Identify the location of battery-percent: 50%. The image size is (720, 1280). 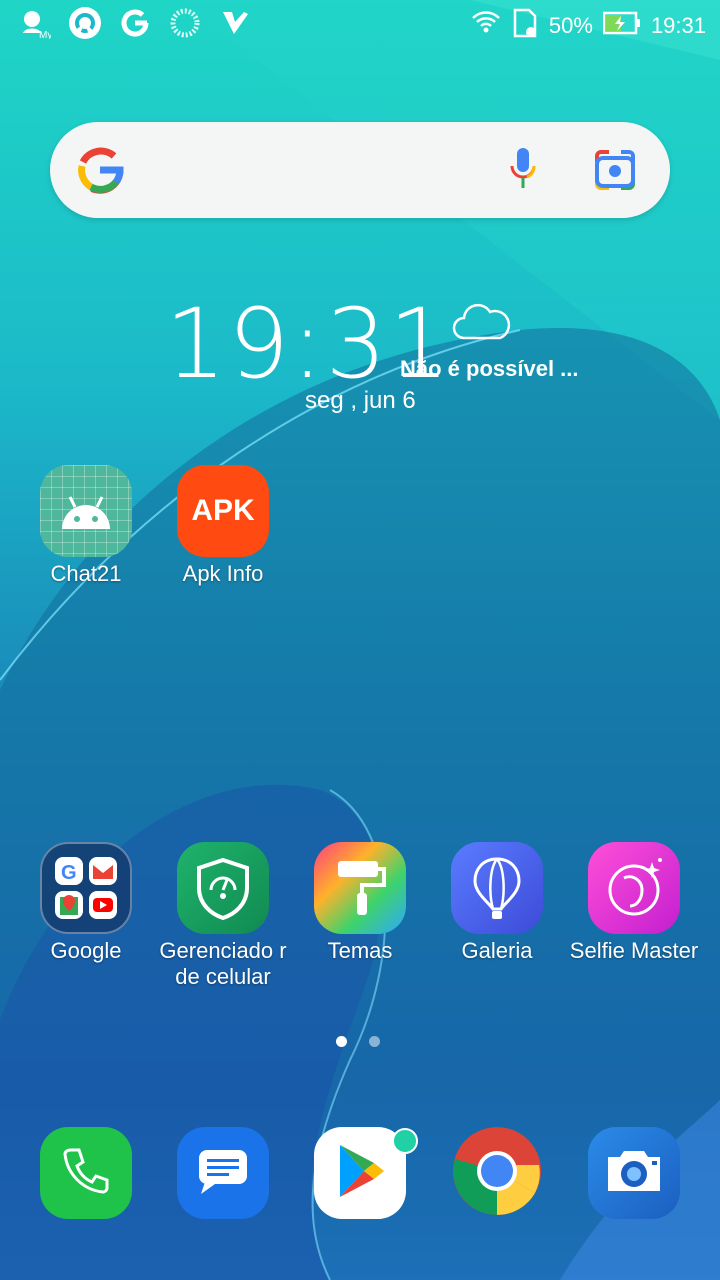
(570, 25).